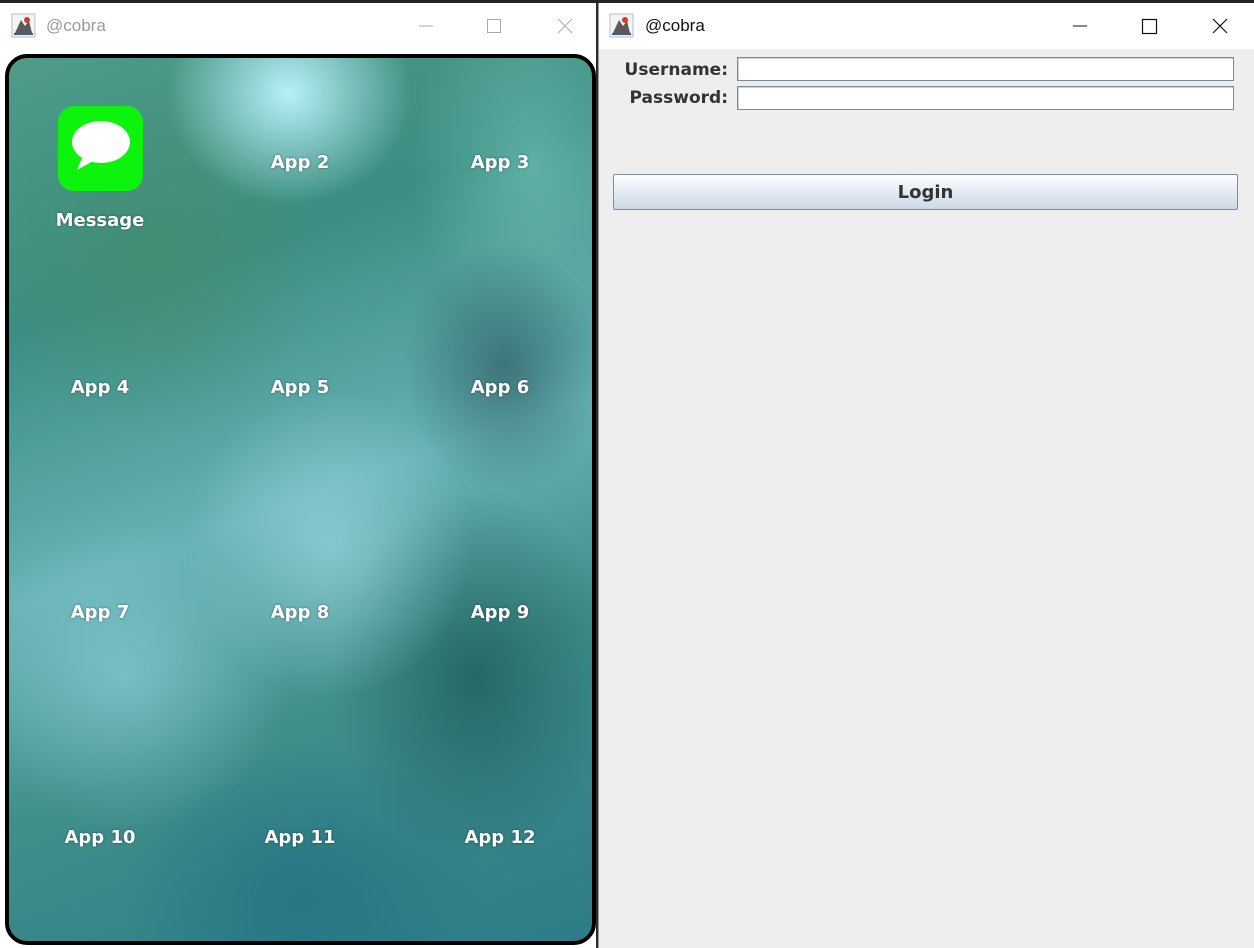  Describe the element at coordinates (926, 26) in the screenshot. I see `login-window-titlebar: @cobra` at that location.